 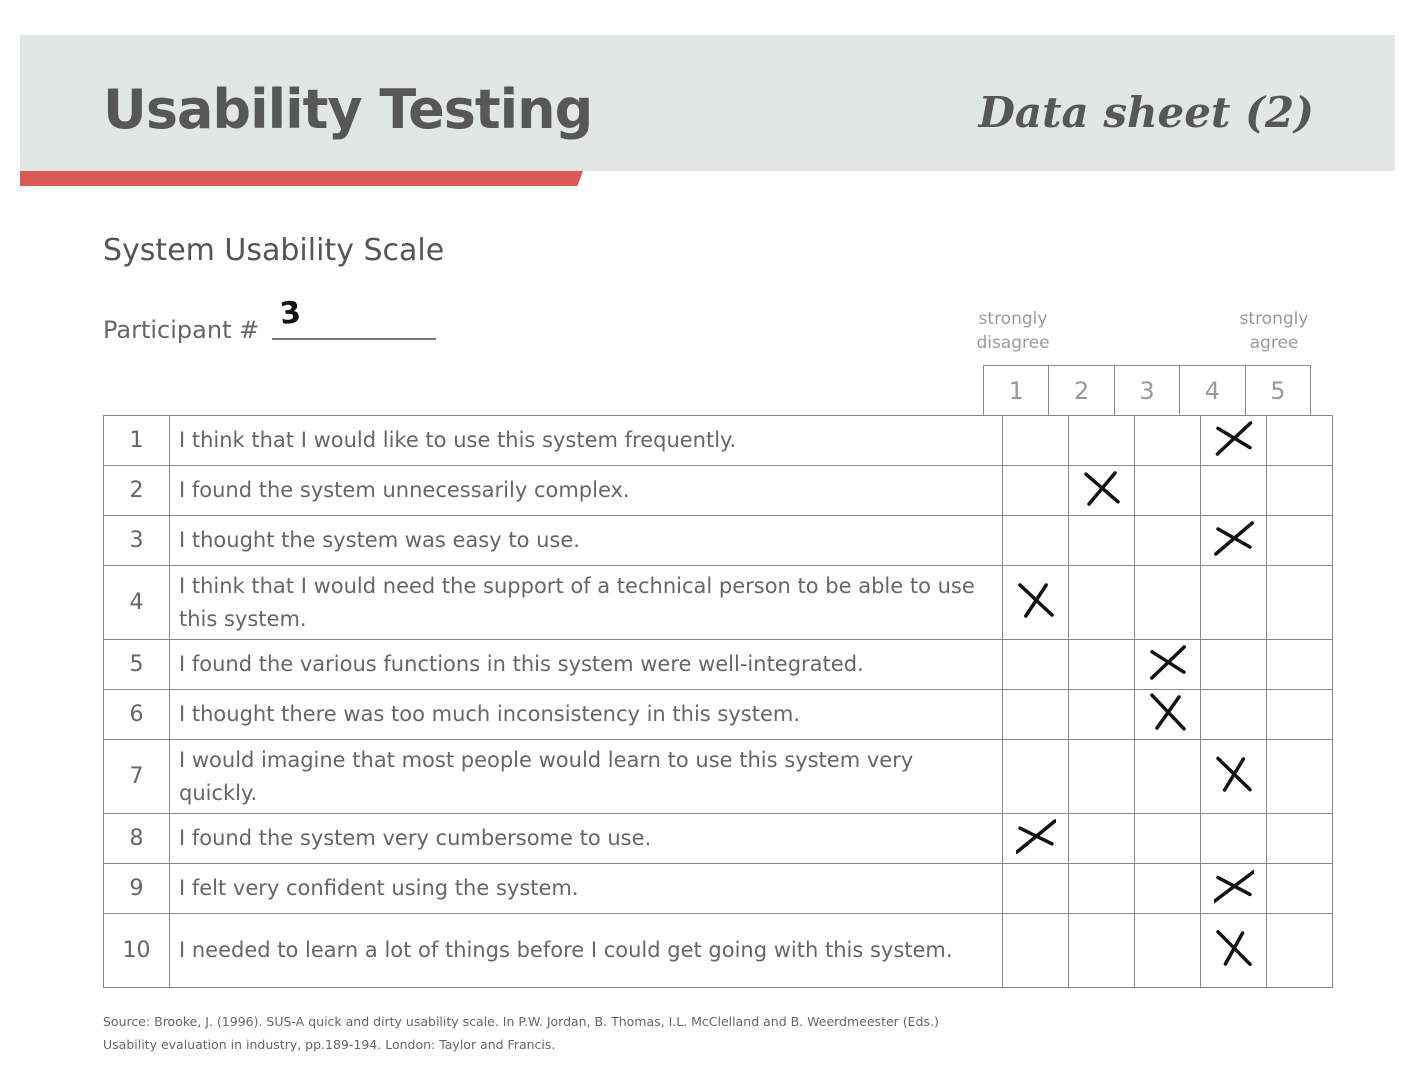 What do you see at coordinates (136, 888) in the screenshot?
I see `item-number: 9` at bounding box center [136, 888].